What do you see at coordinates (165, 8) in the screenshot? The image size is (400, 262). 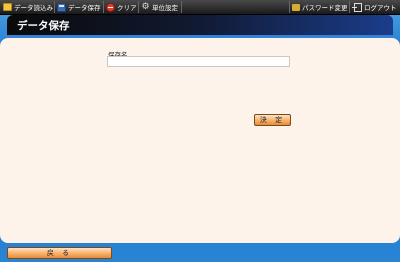 I see `unit-settings-label: 単位設定` at bounding box center [165, 8].